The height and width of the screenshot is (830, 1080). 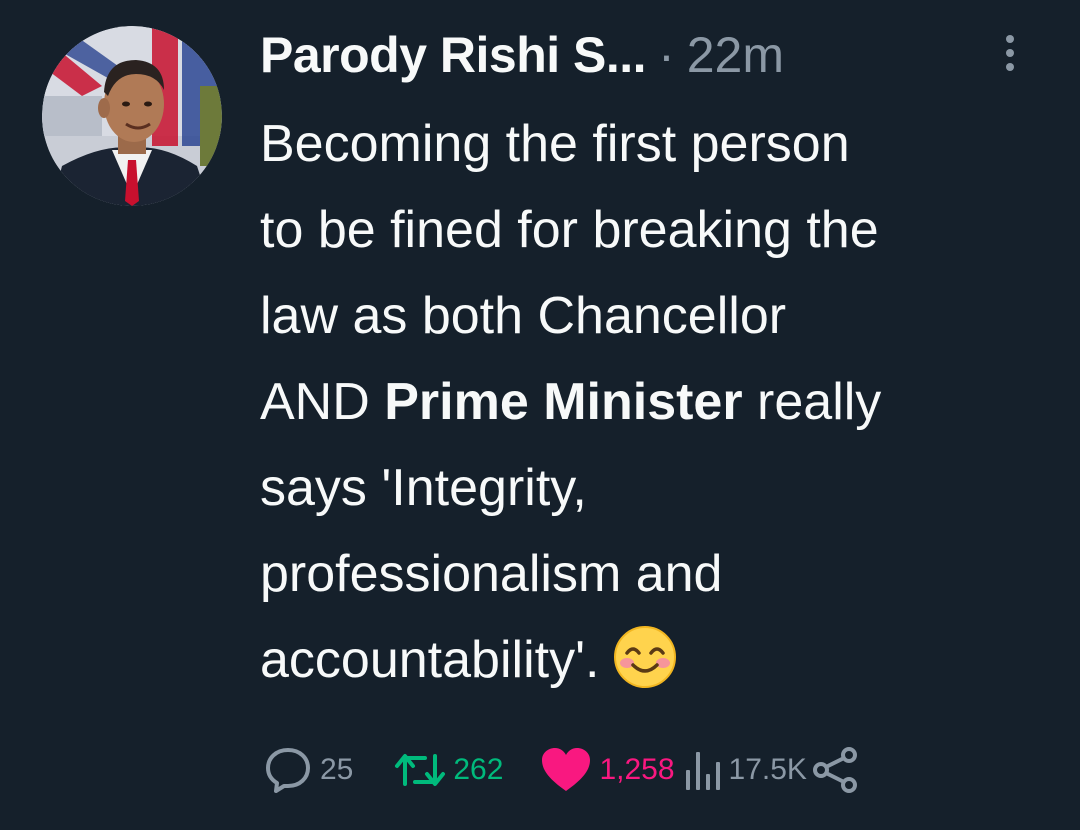 What do you see at coordinates (555, 144) in the screenshot?
I see `tweet-text-line: Becoming the first person` at bounding box center [555, 144].